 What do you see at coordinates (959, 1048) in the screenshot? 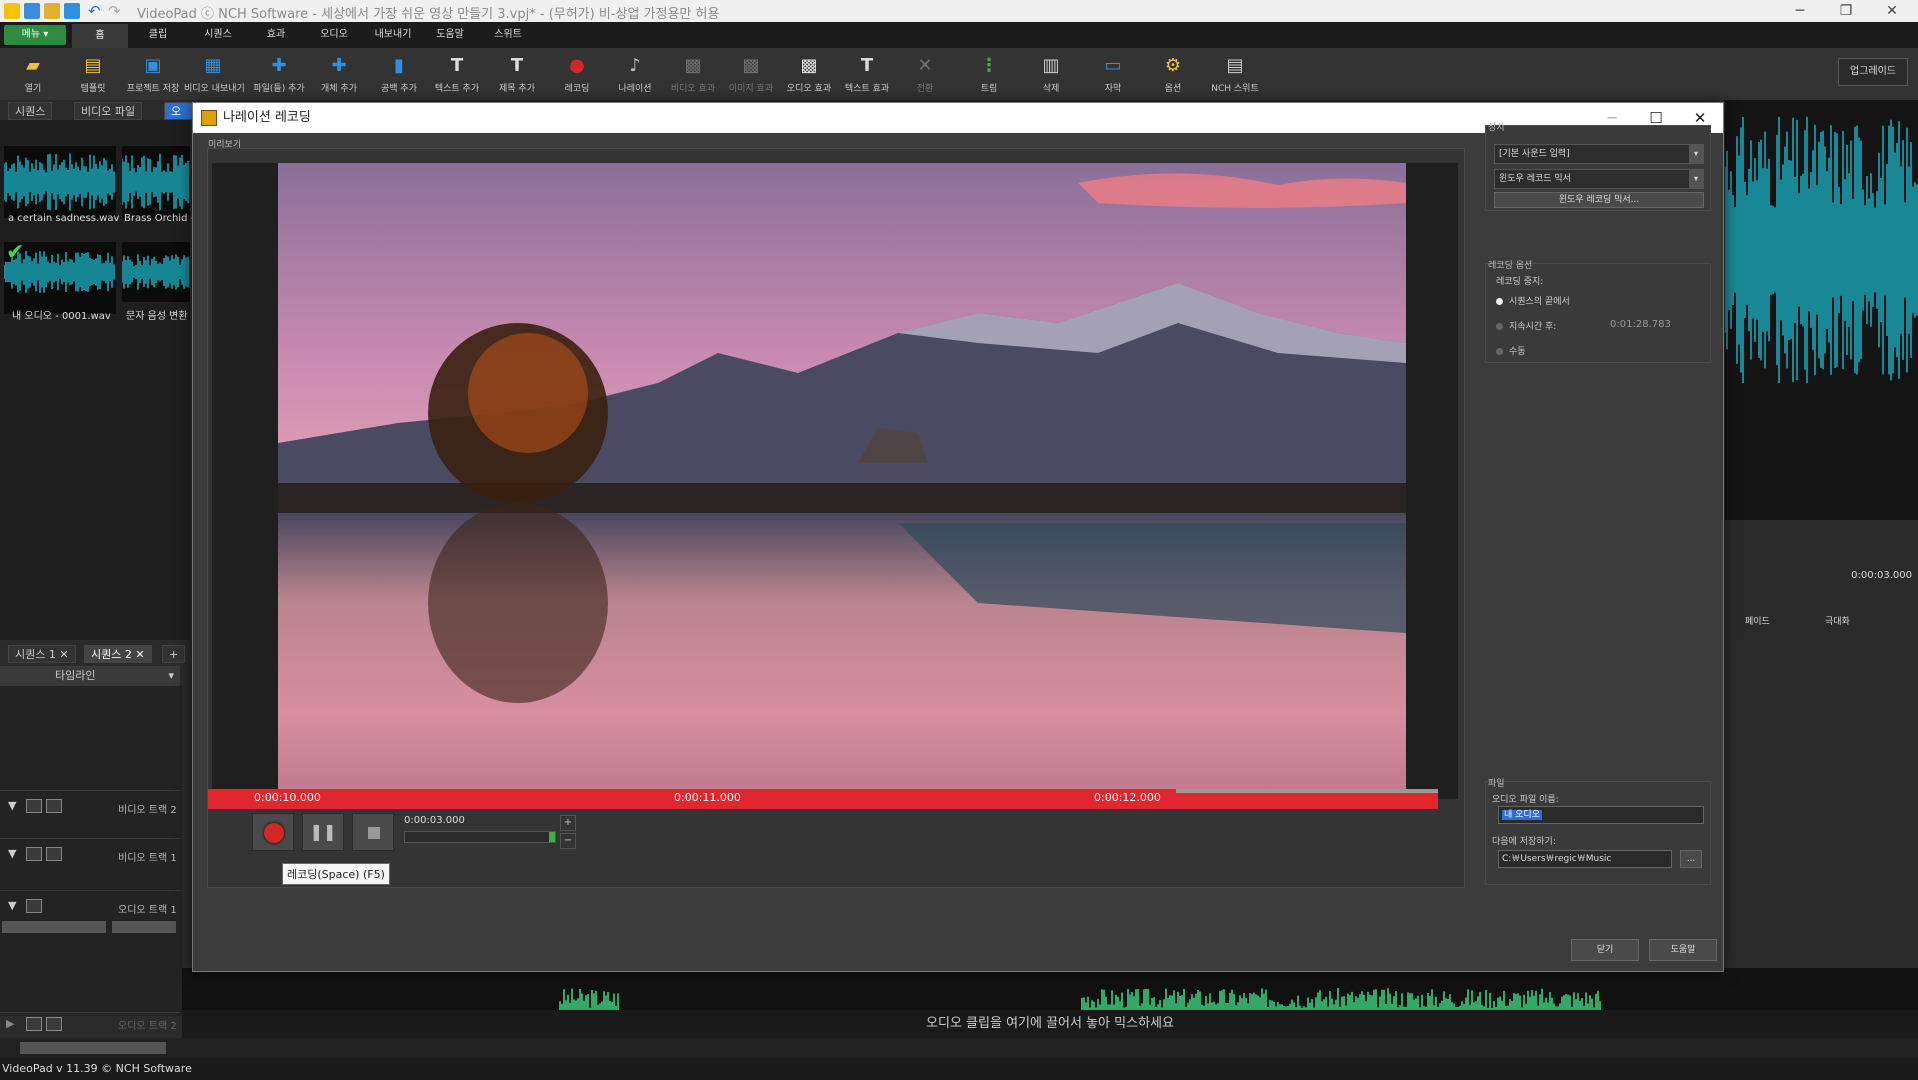
I see `timeline-scrollbar` at bounding box center [959, 1048].